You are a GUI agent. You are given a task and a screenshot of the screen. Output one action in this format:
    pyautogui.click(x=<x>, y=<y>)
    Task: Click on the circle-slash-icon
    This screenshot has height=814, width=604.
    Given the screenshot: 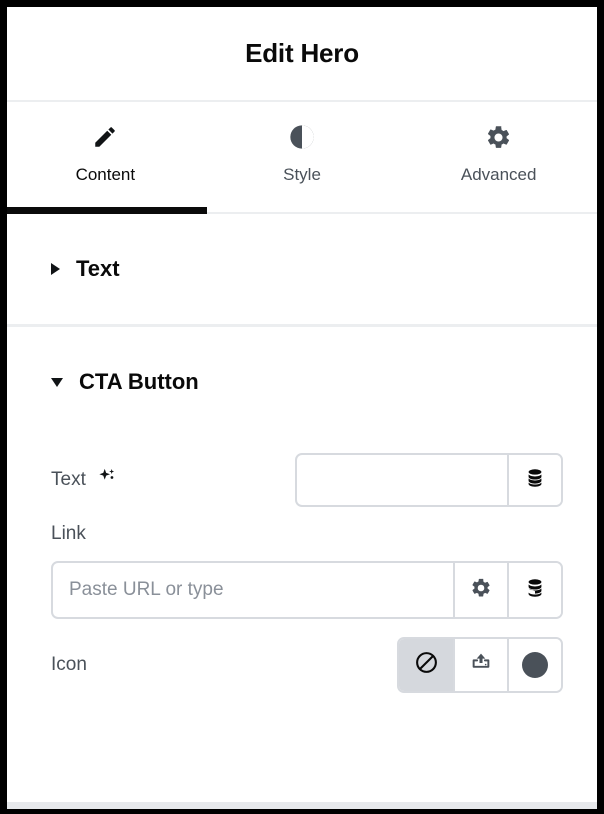 What is the action you would take?
    pyautogui.click(x=426, y=665)
    